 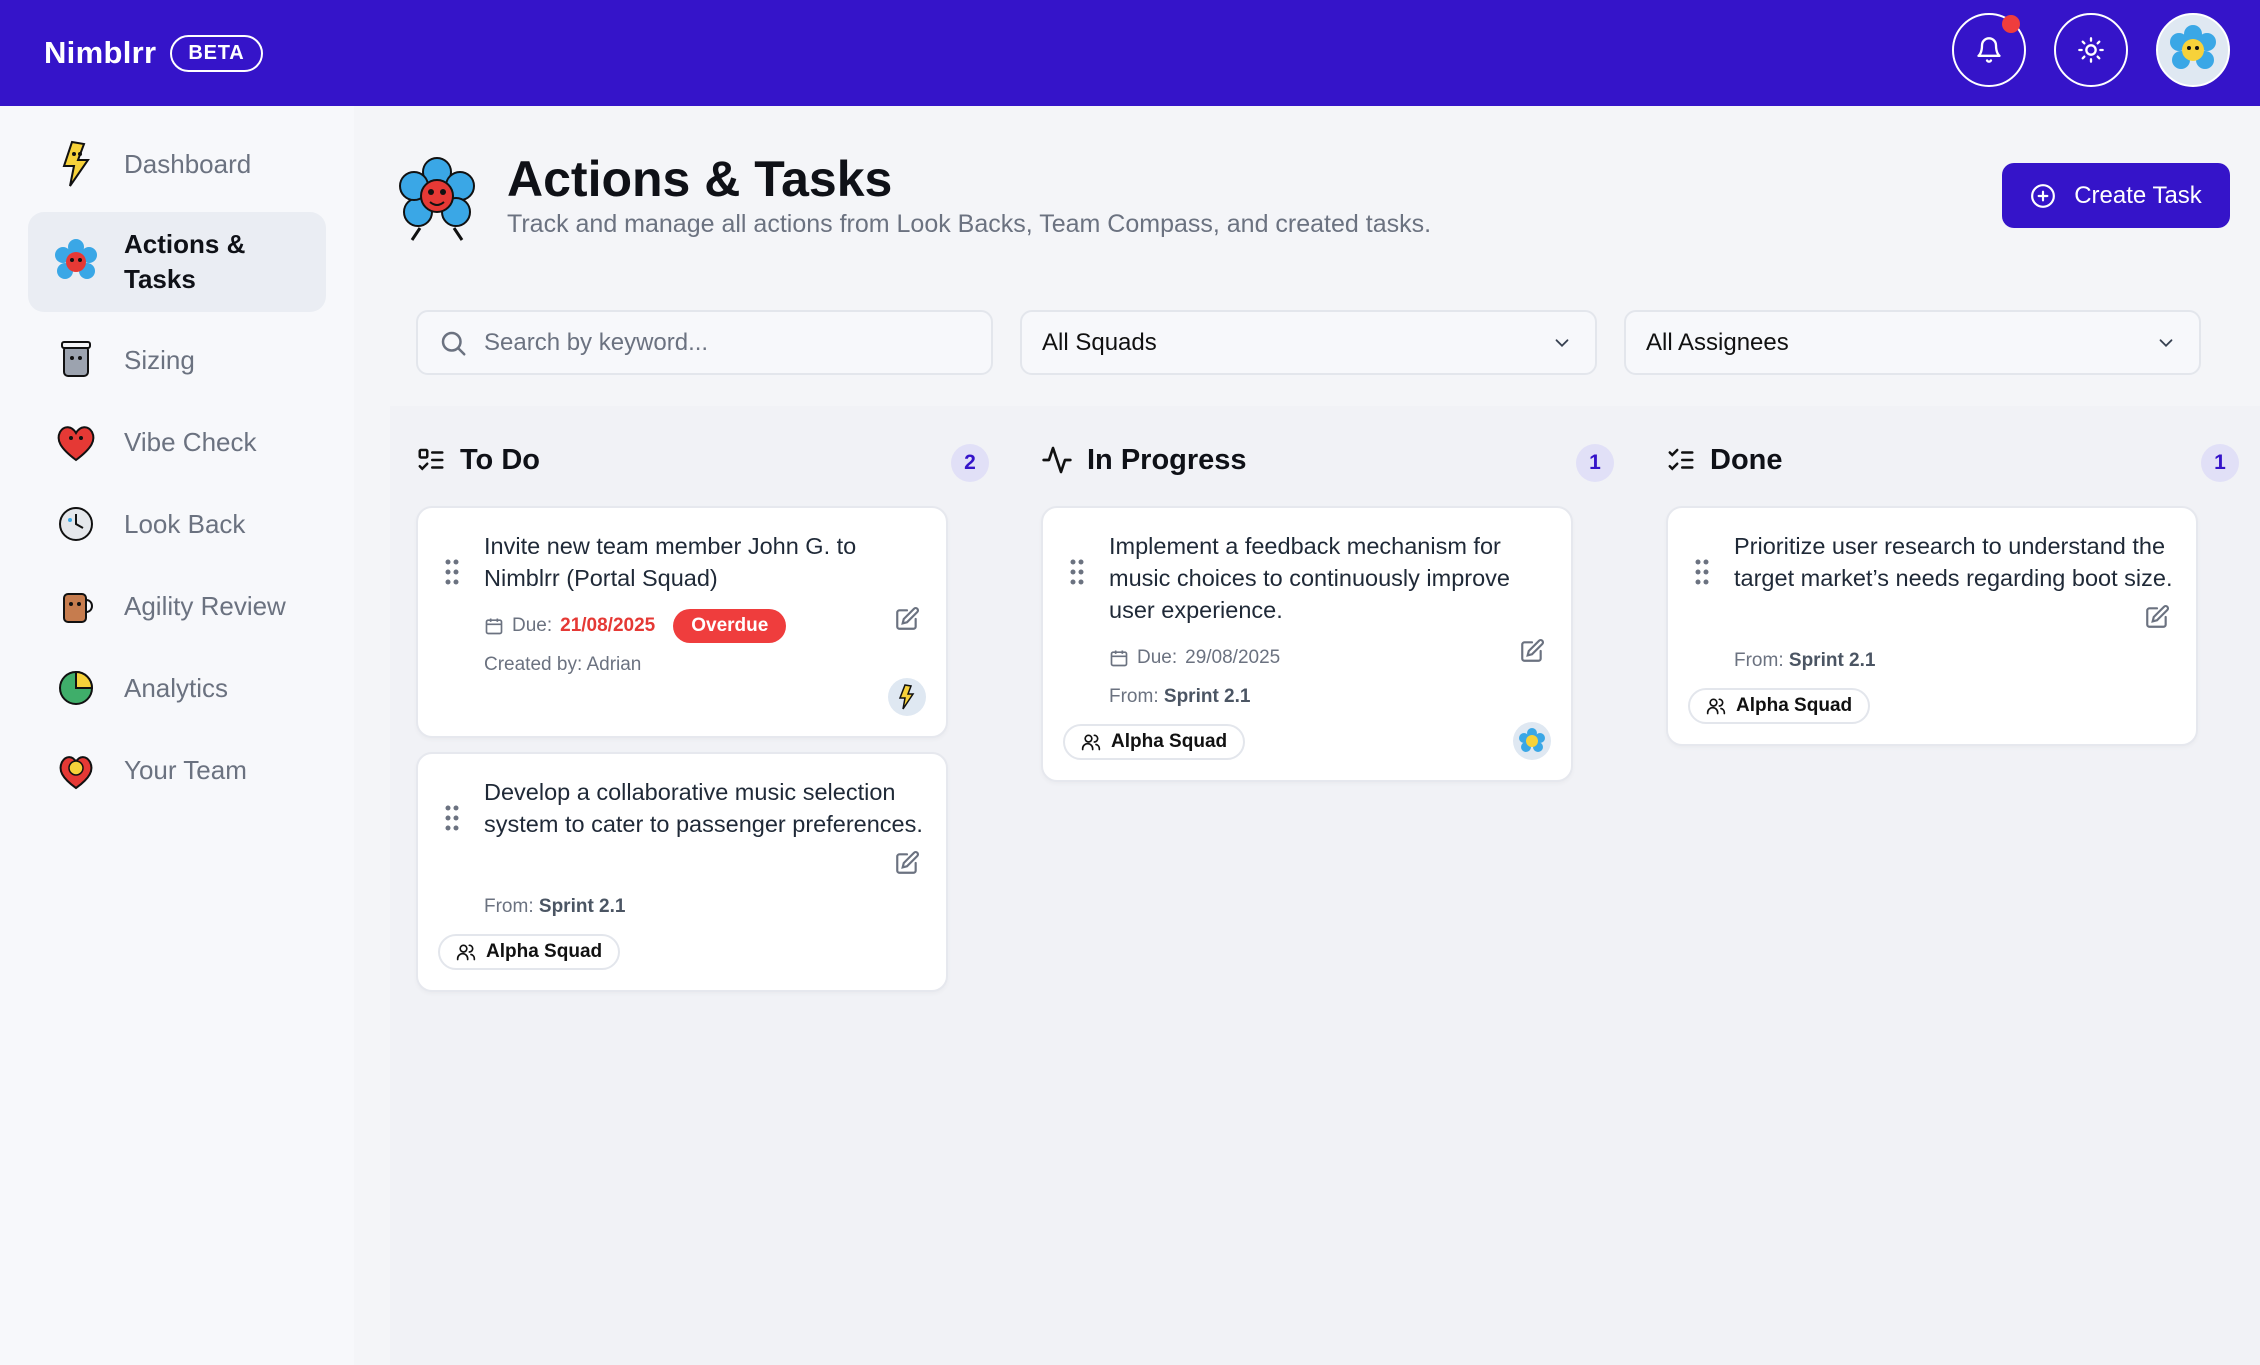 I want to click on list-checks-icon, so click(x=1681, y=459).